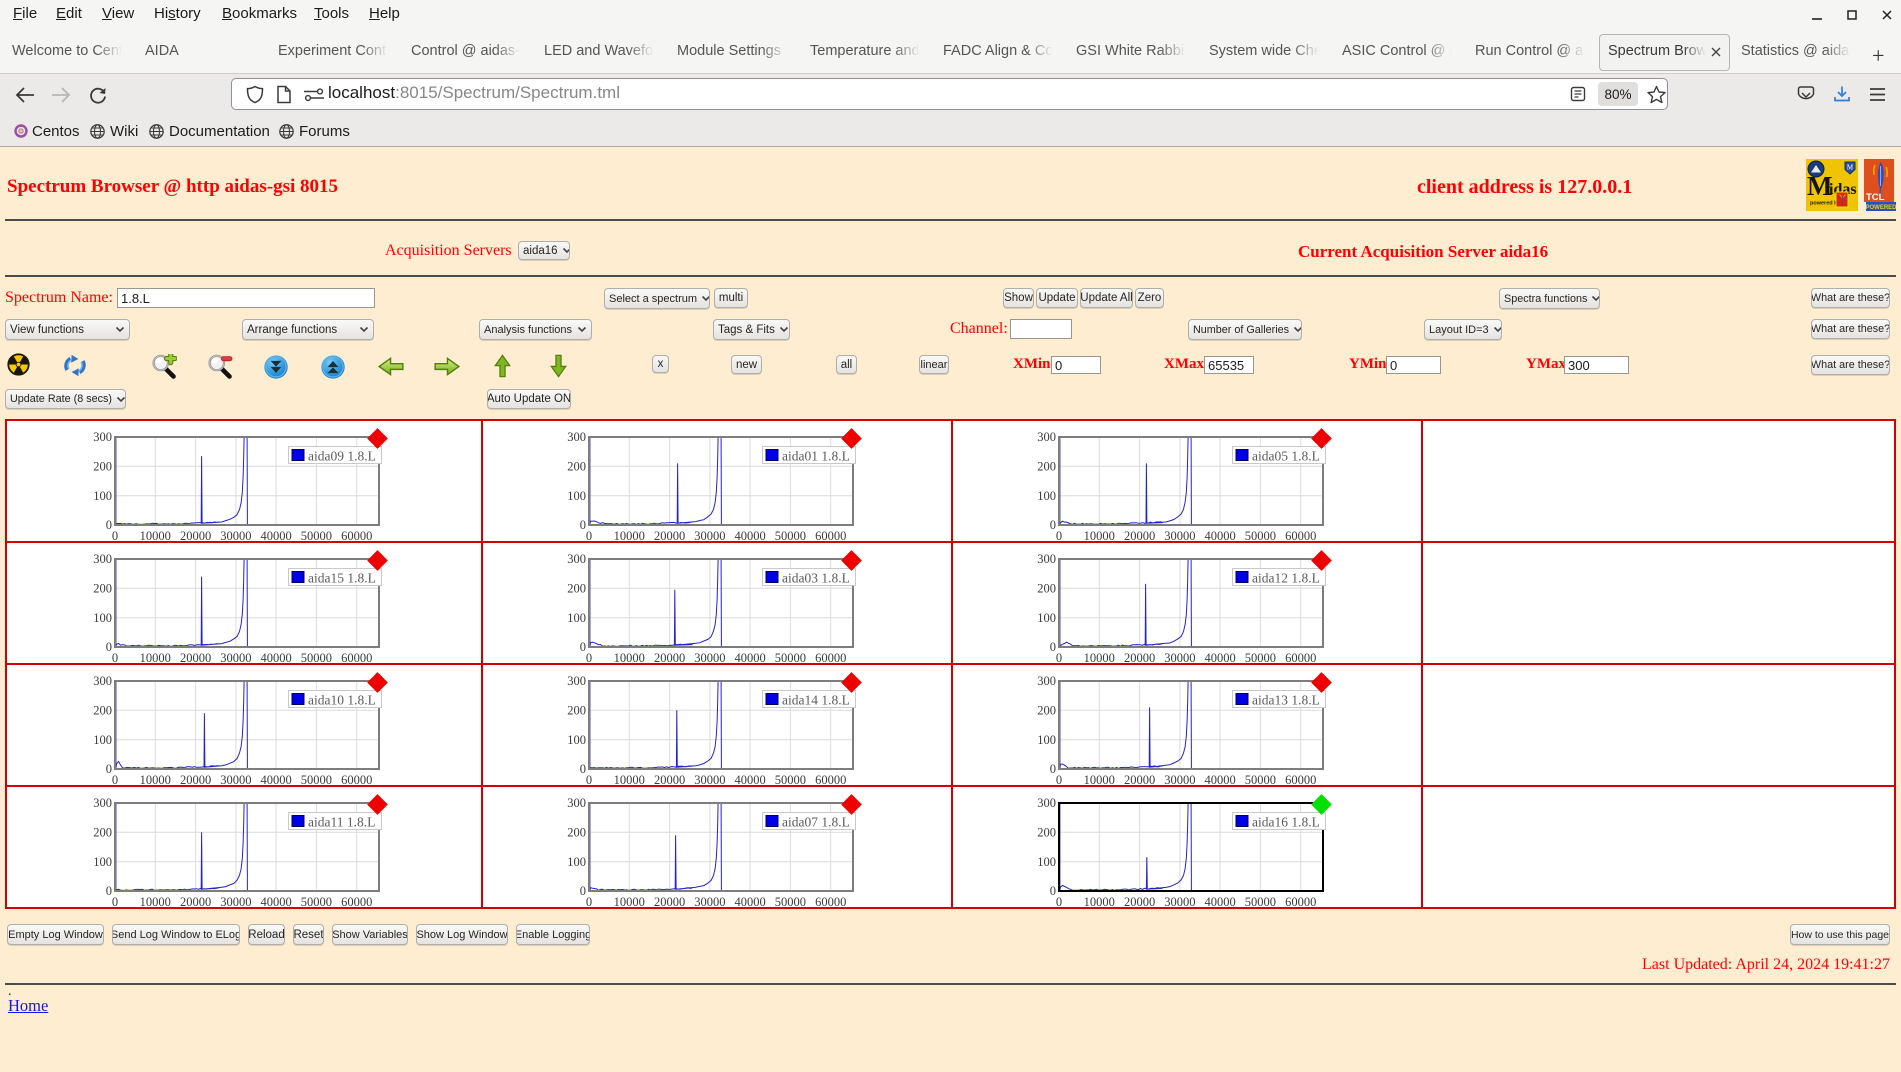 The height and width of the screenshot is (1072, 1901). I want to click on svg-text: POWERED, so click(1880, 208).